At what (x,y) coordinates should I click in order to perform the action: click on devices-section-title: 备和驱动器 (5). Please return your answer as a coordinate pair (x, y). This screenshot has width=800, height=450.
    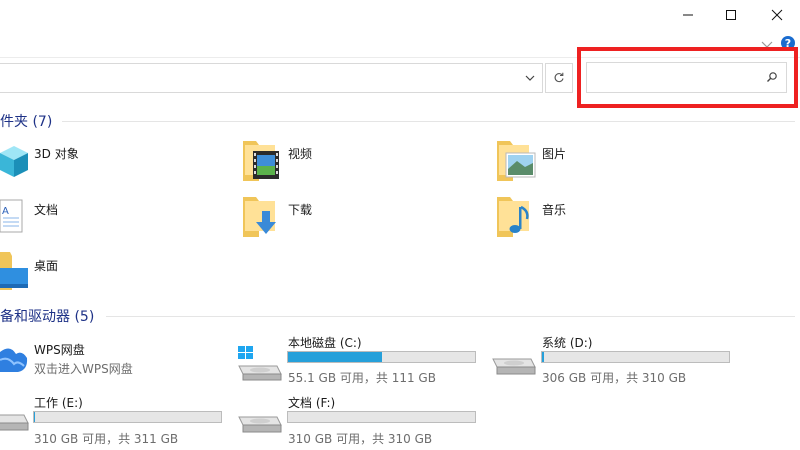
    Looking at the image, I should click on (47, 316).